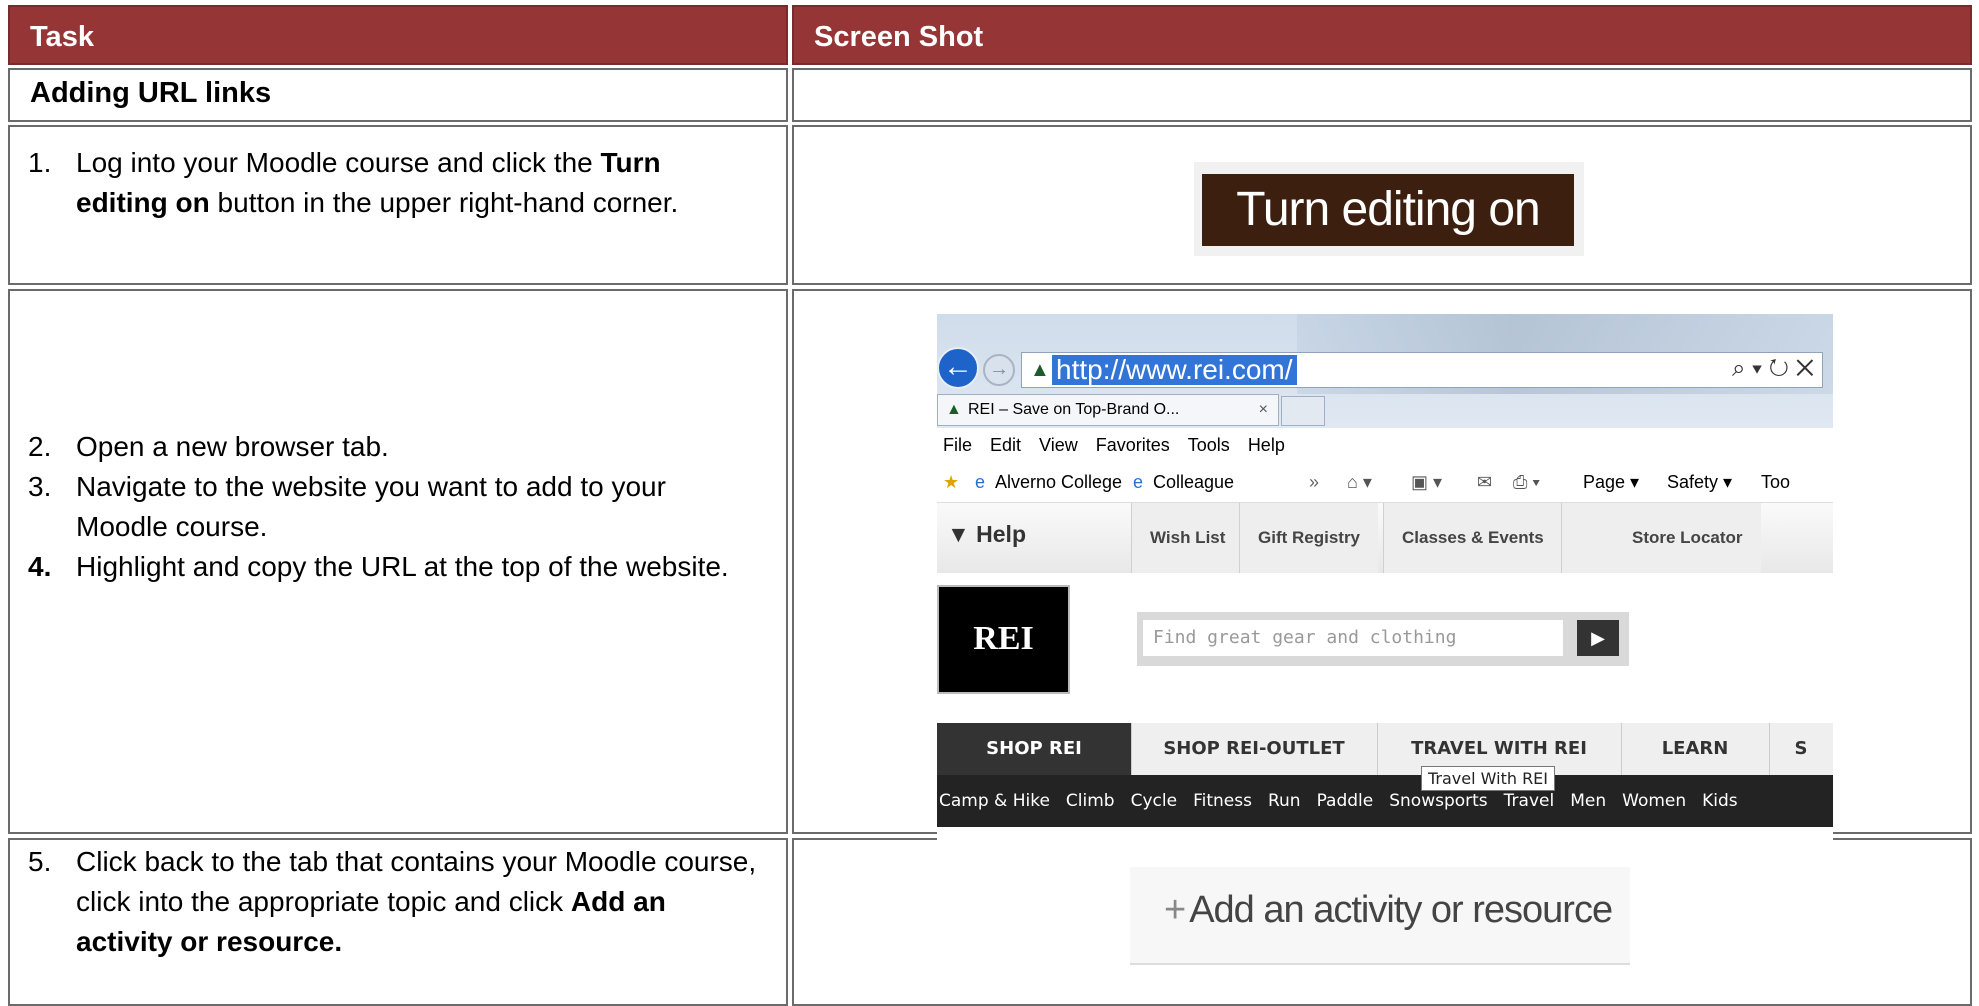 The width and height of the screenshot is (1979, 1006). I want to click on address-tools: ⌕ ▾ ↻ ✕, so click(1773, 369).